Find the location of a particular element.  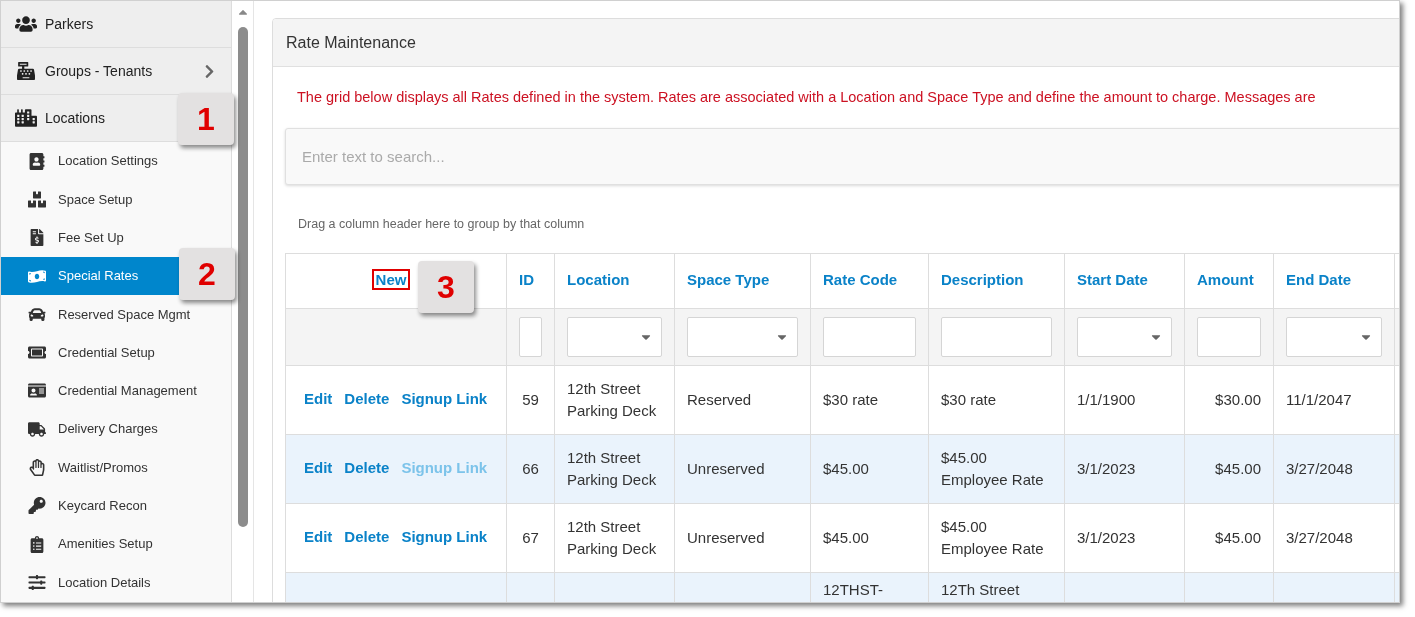

table-cell: 59 is located at coordinates (530, 399).